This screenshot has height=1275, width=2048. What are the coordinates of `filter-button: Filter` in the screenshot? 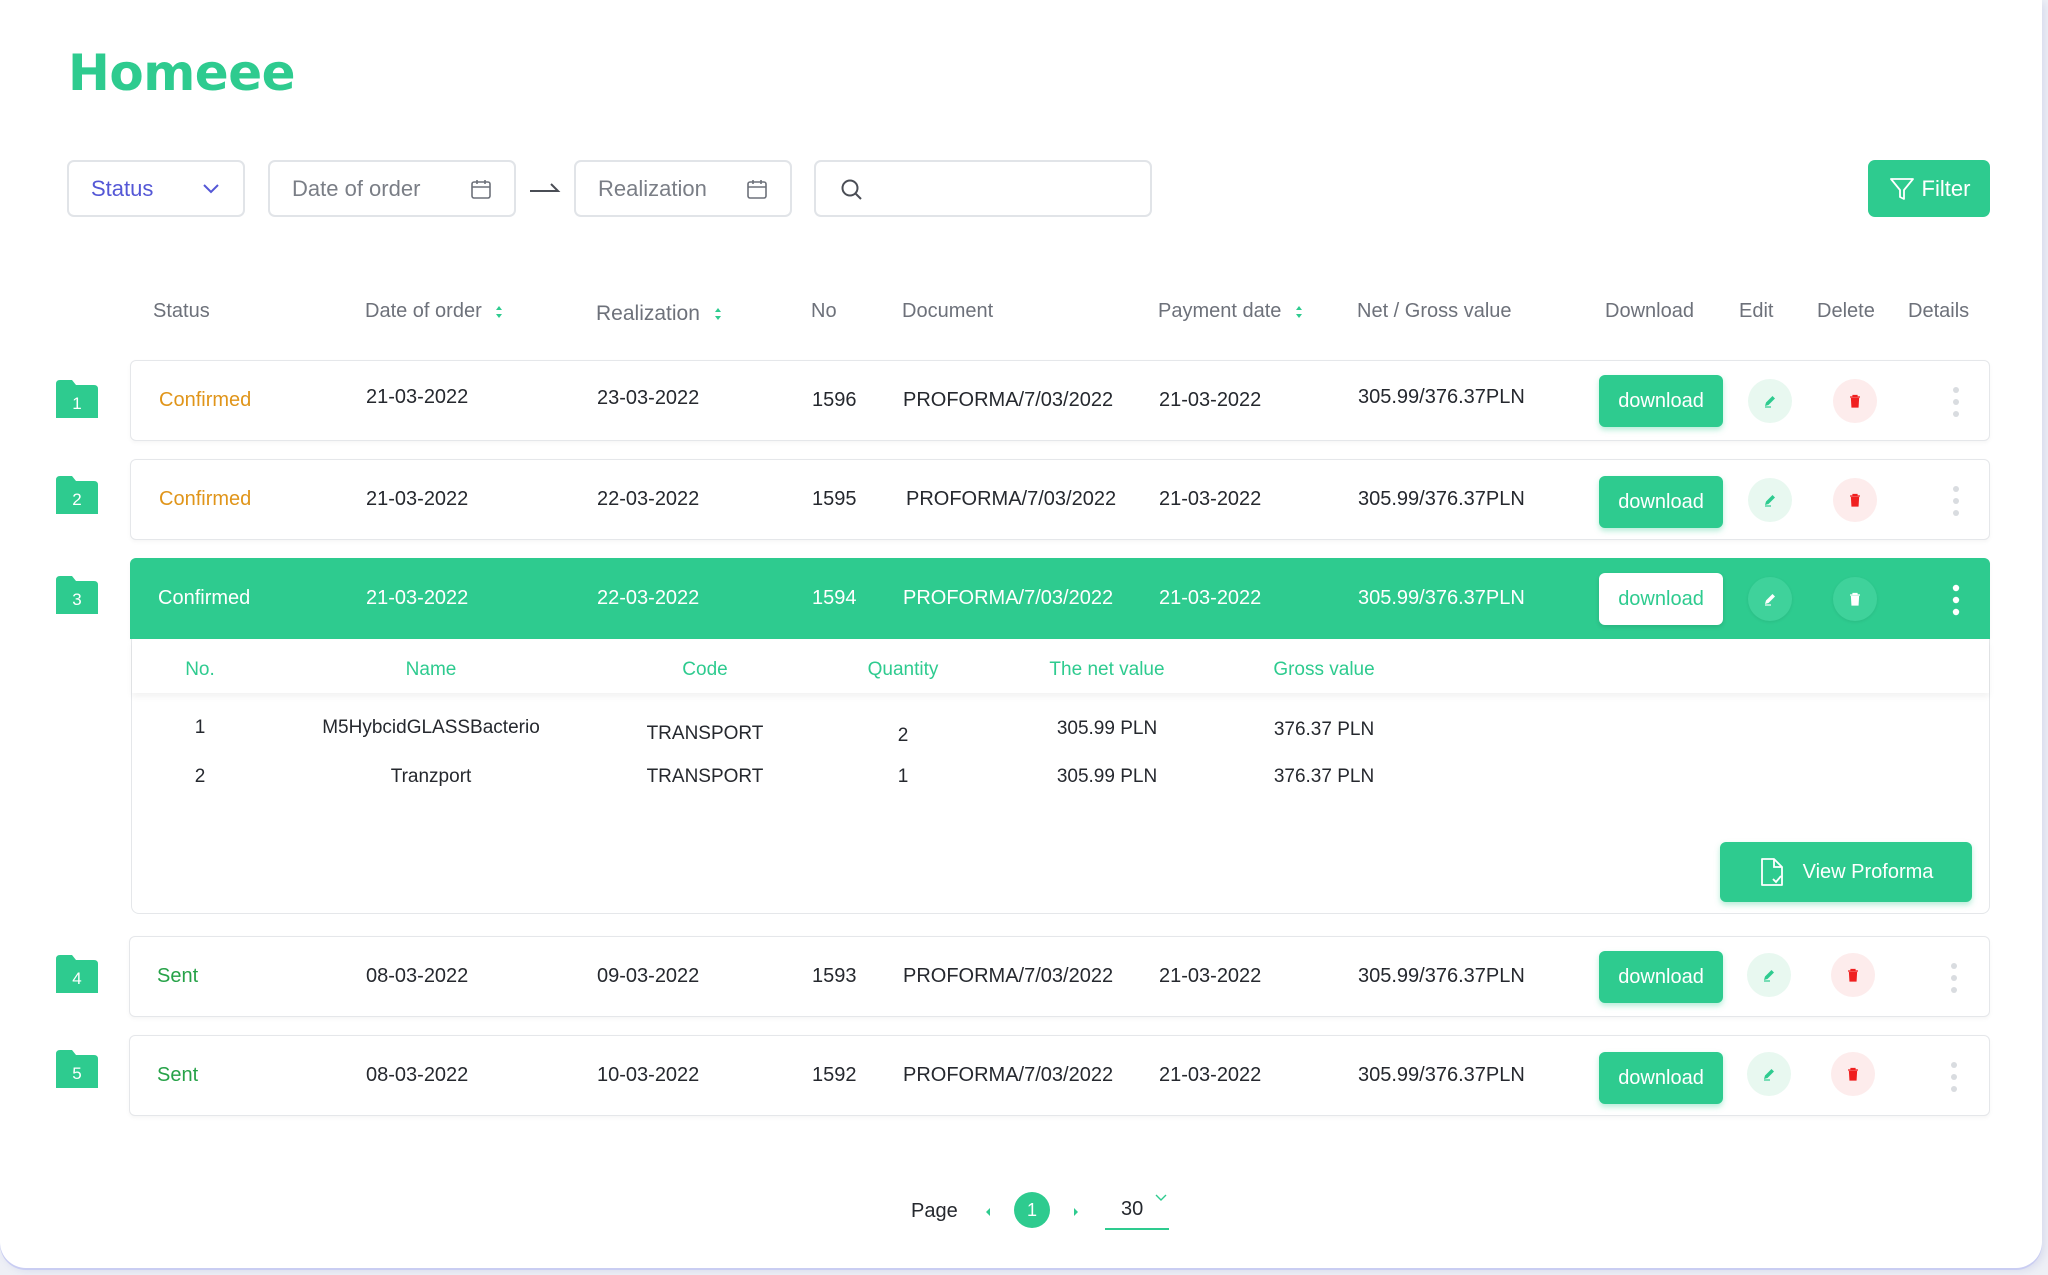 It's located at (1929, 188).